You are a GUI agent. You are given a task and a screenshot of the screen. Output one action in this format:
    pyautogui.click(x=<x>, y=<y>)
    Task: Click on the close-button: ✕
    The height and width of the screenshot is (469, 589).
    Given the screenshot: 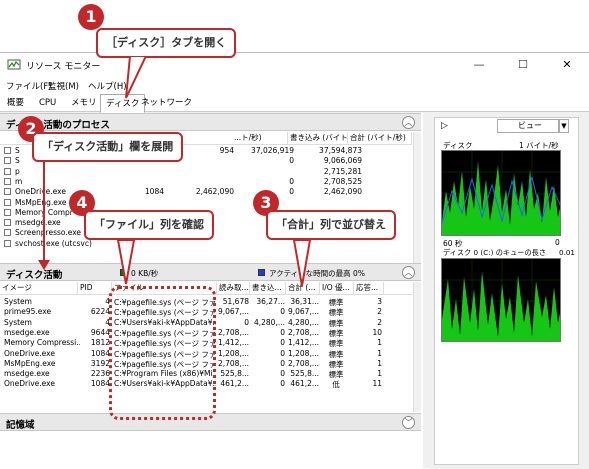 What is the action you would take?
    pyautogui.click(x=567, y=65)
    